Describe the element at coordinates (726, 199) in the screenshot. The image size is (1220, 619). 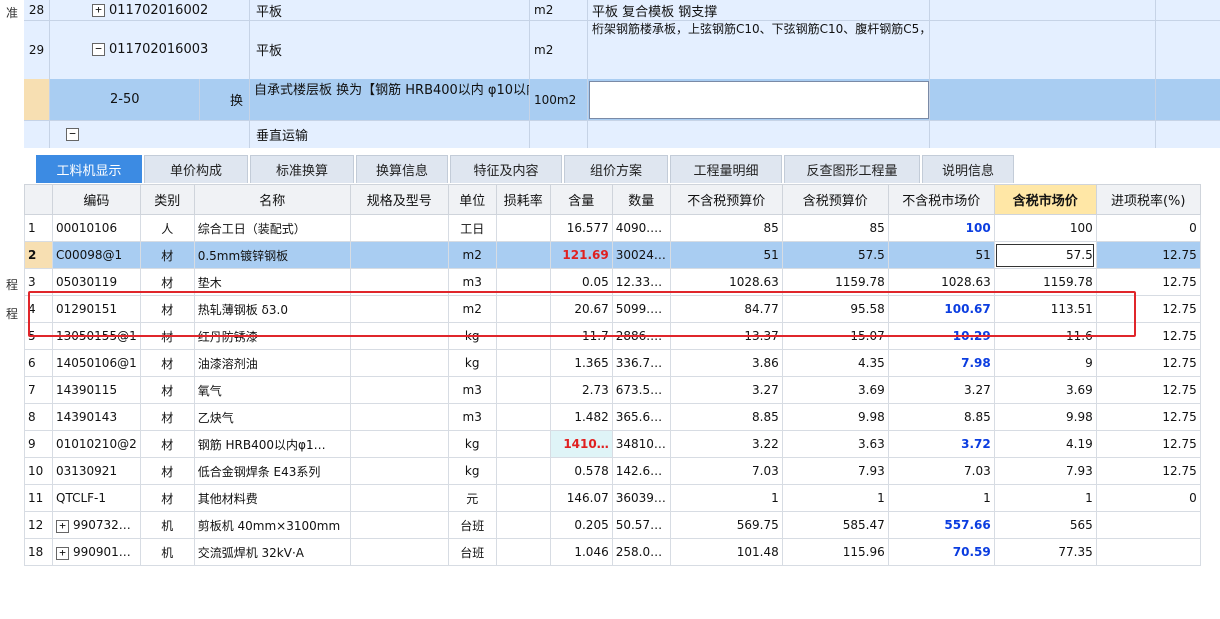
I see `col-header-budget-price-excl-tax: 不含税预算价` at that location.